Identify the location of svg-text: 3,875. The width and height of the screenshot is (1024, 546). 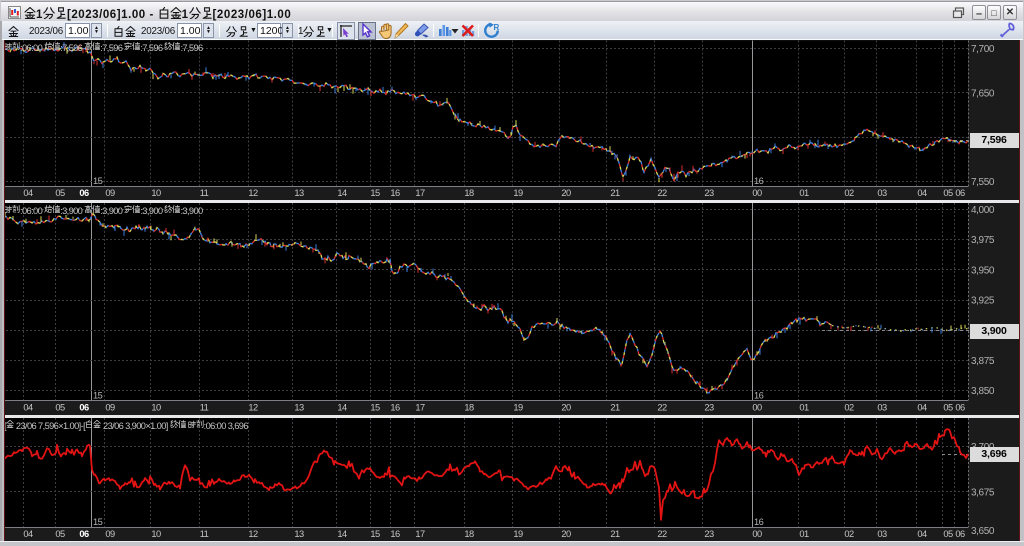
(983, 361).